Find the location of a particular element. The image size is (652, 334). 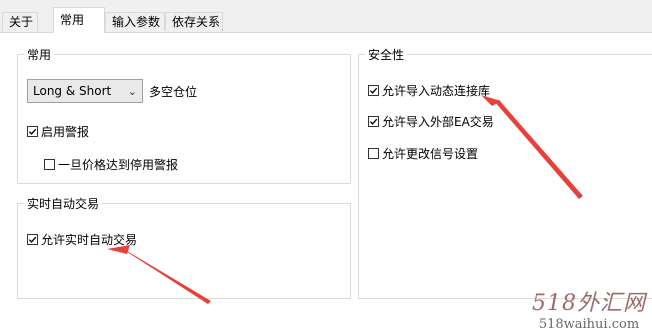

tab-common: 常用 is located at coordinates (79, 20).